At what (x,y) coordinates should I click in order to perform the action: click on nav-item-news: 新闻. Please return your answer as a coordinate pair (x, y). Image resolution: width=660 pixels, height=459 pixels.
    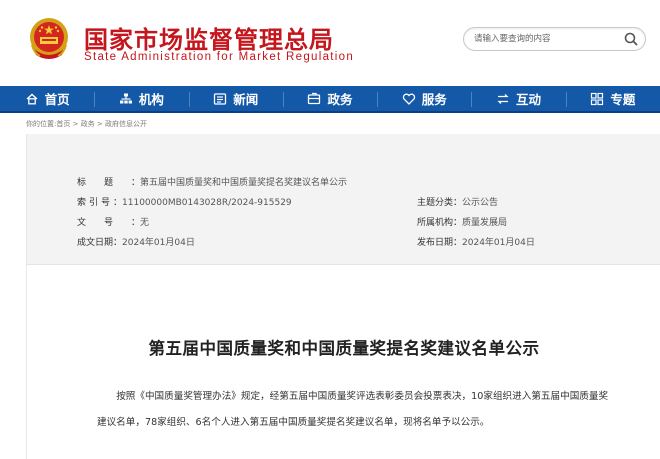
    Looking at the image, I should click on (235, 98).